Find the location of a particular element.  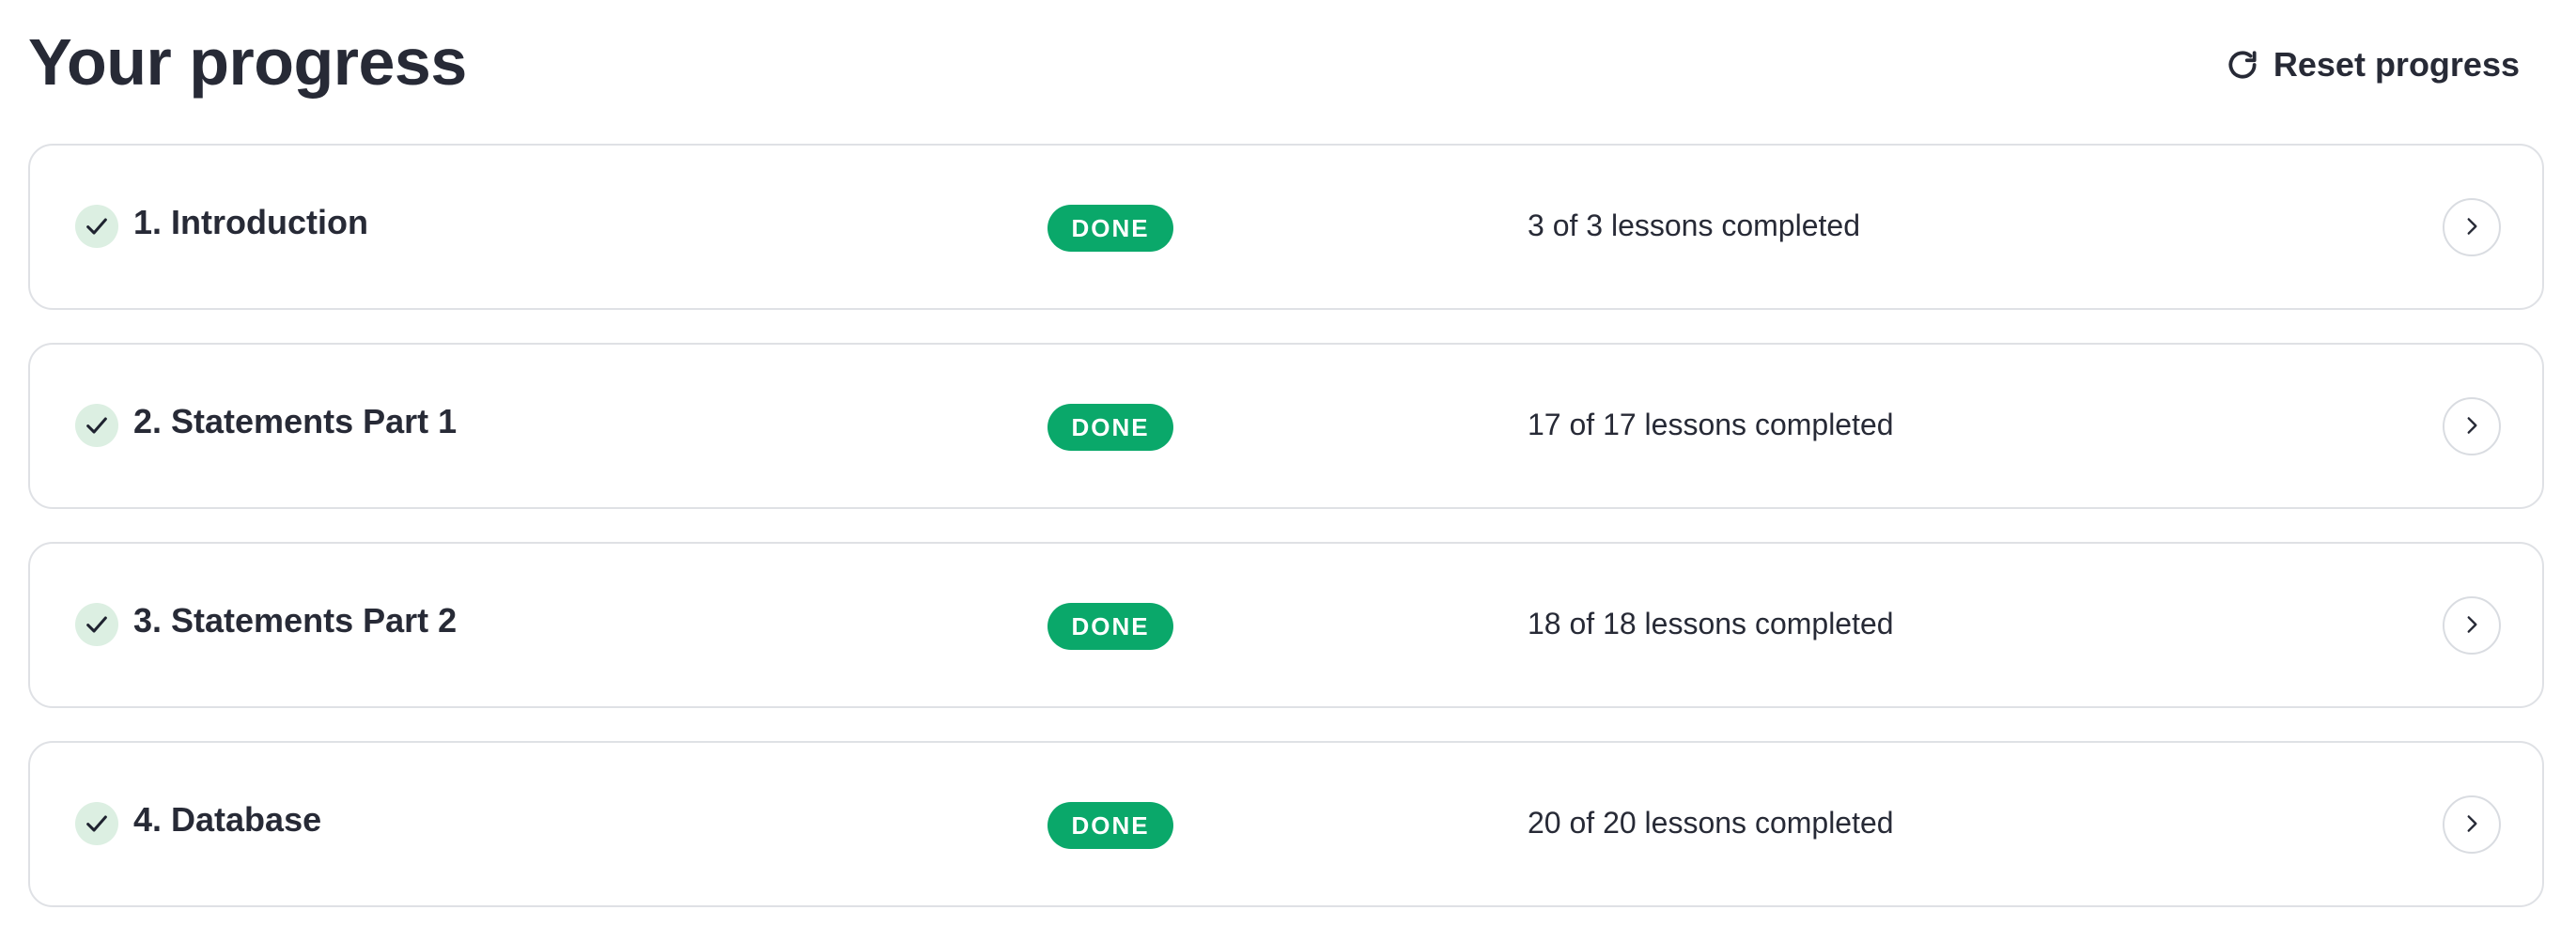

page-title: Your progress is located at coordinates (247, 62).